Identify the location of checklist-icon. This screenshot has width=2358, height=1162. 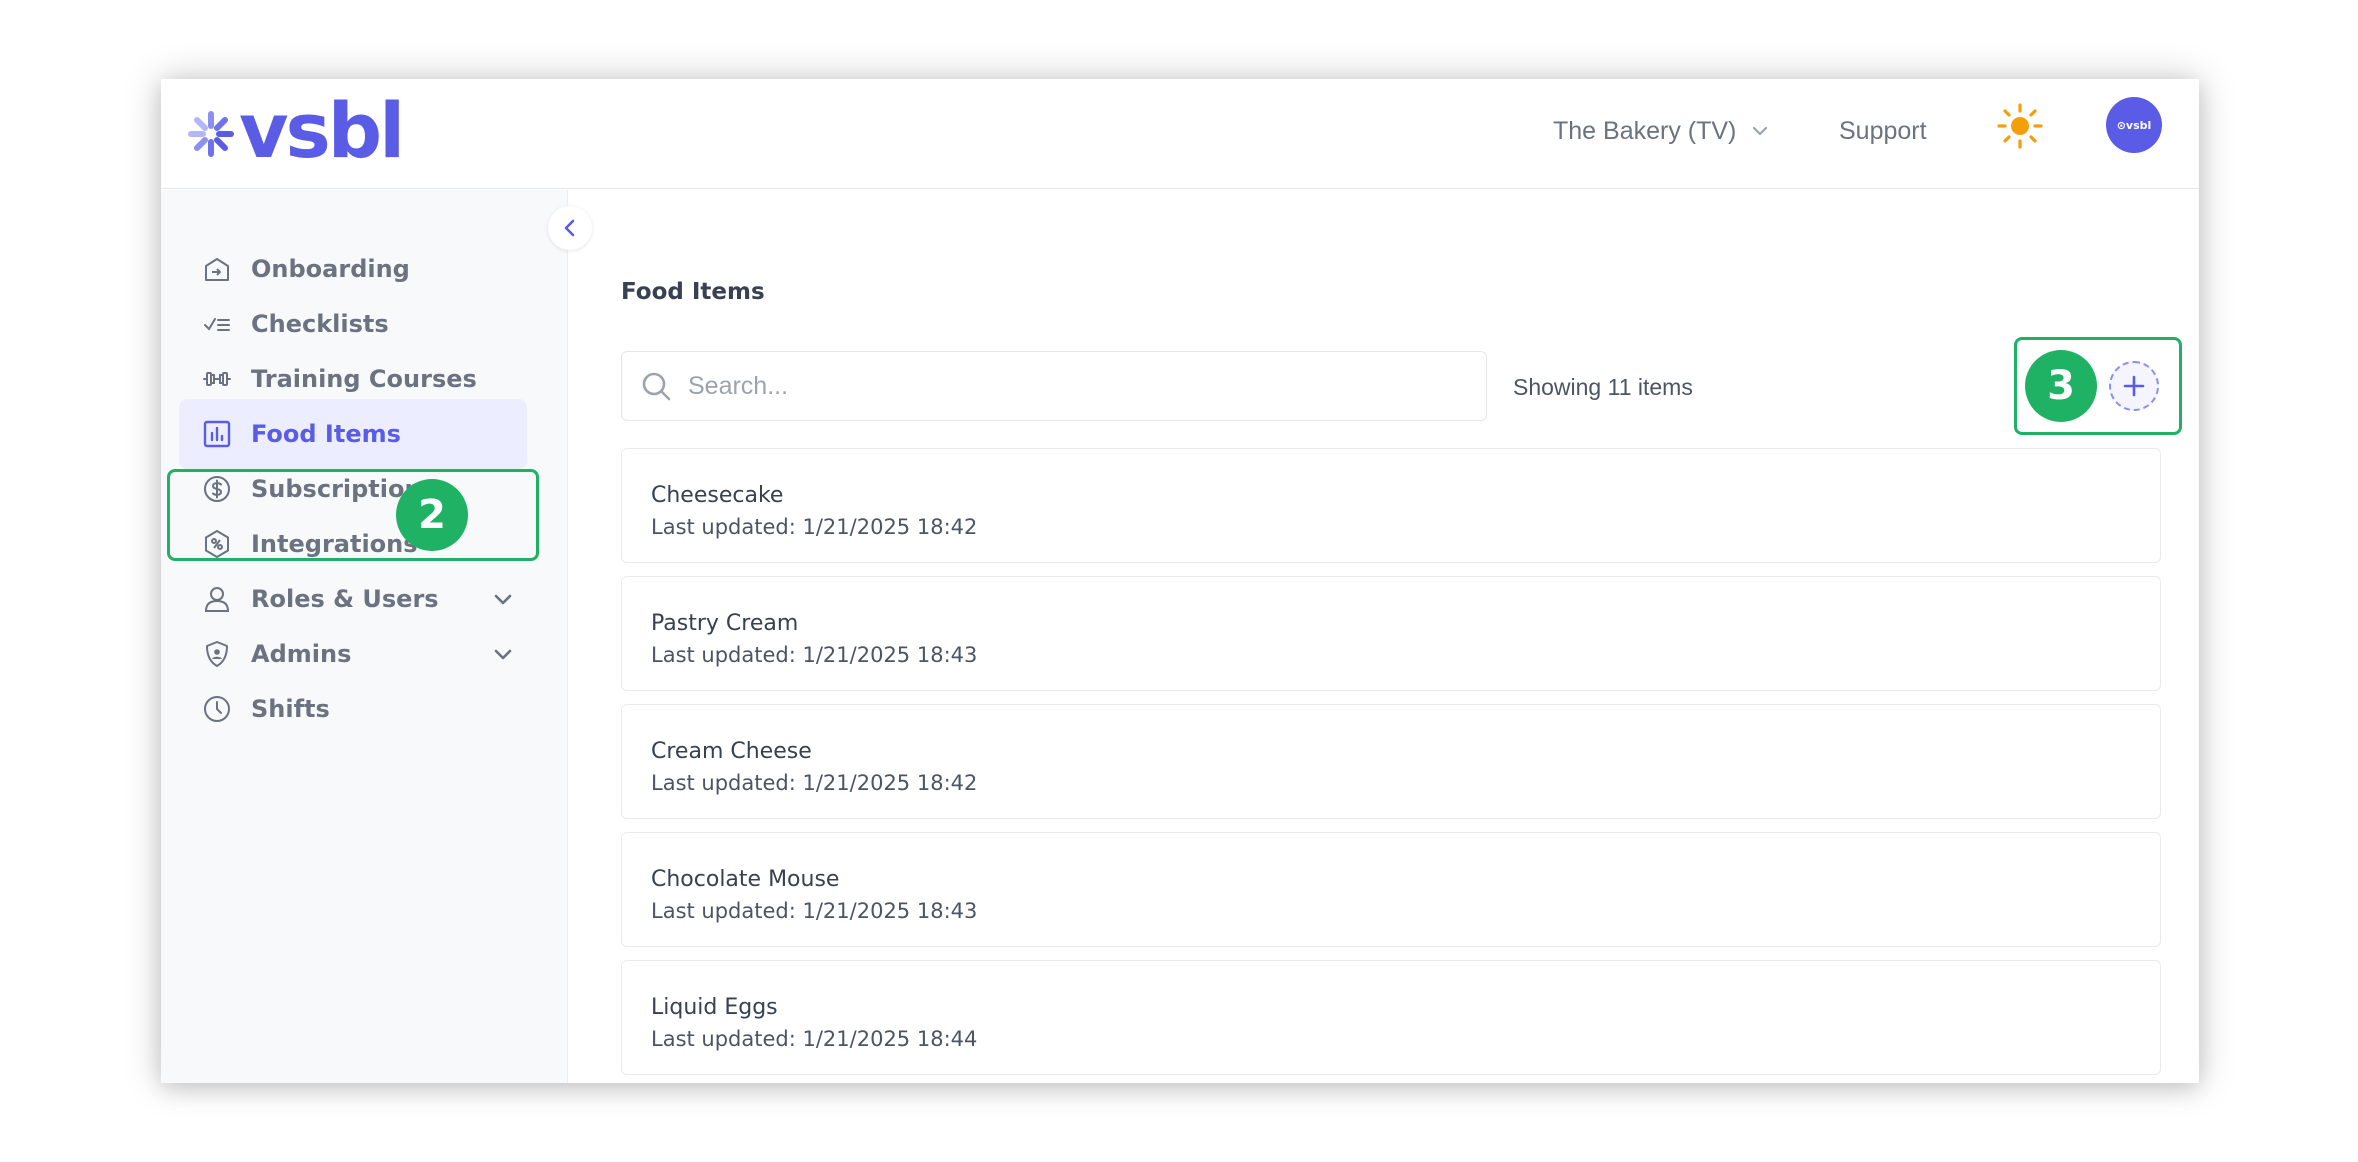
(217, 324).